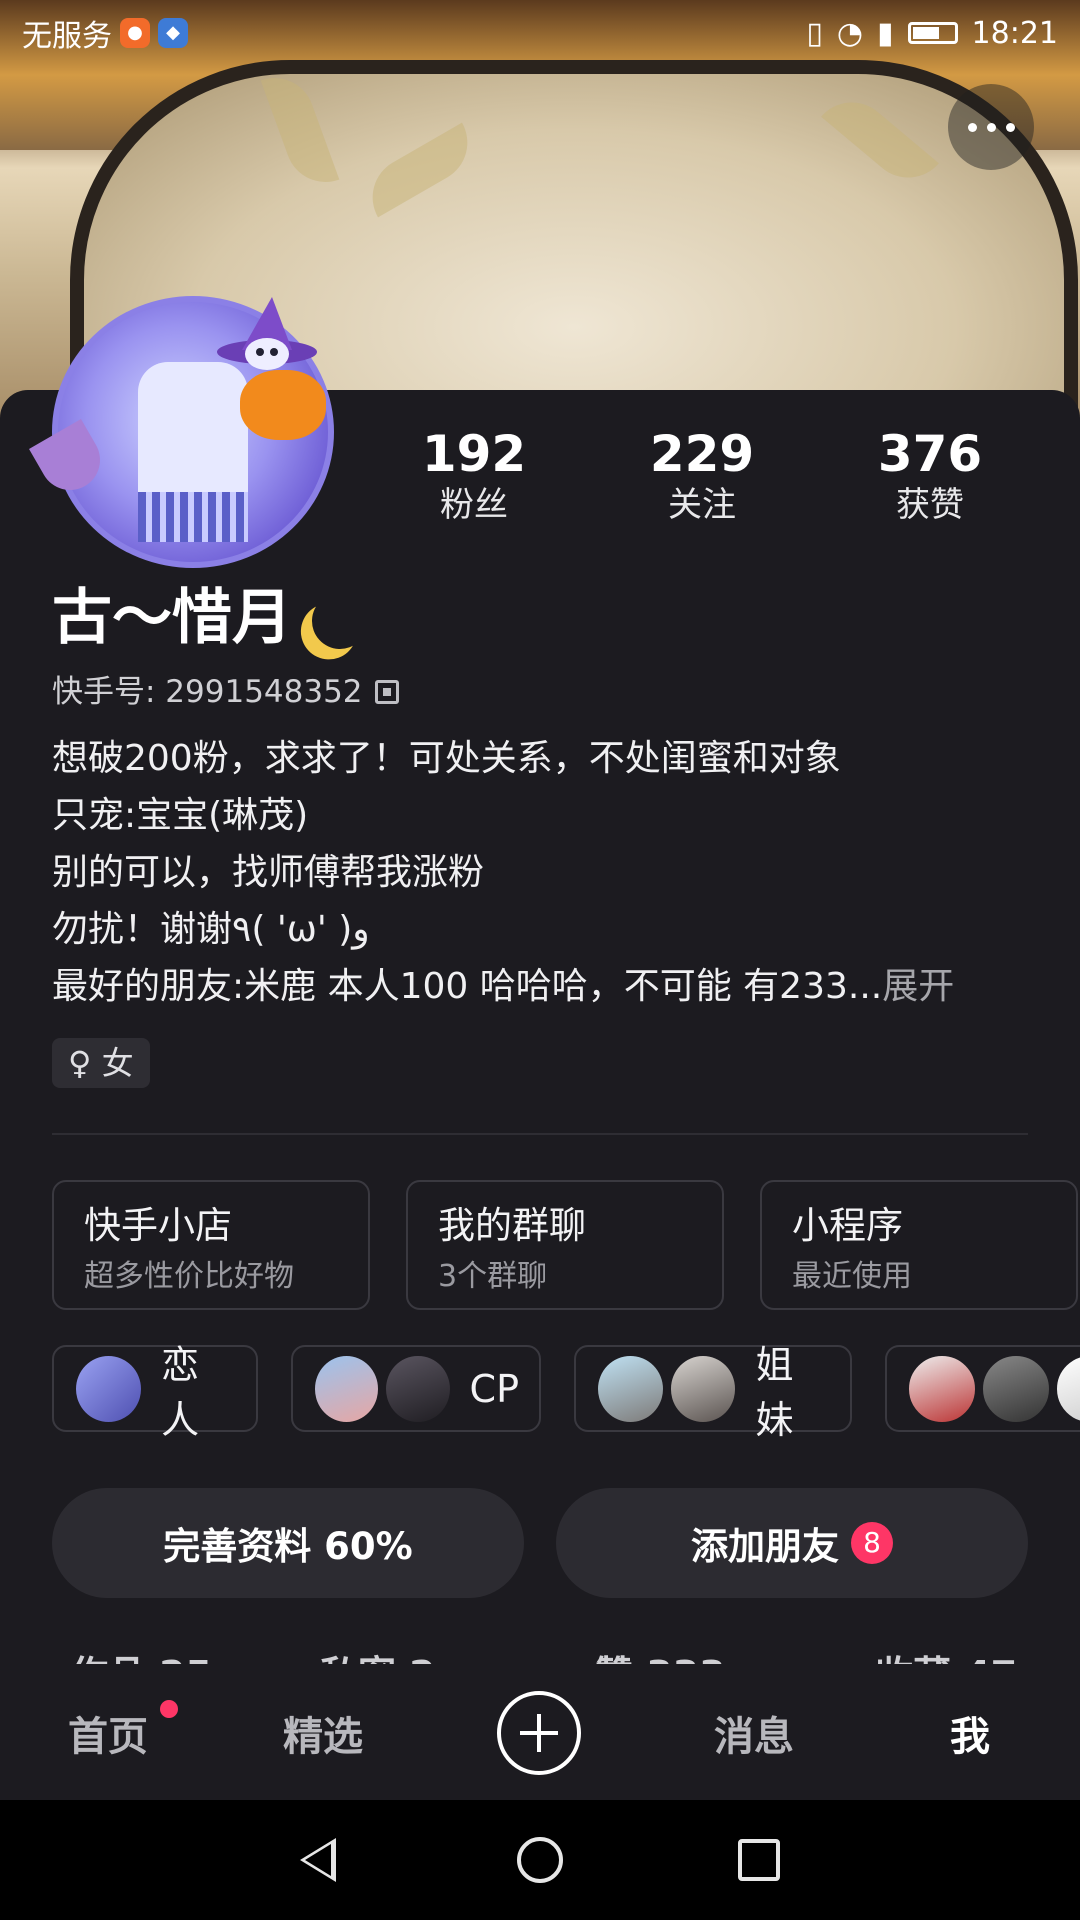  What do you see at coordinates (155, 1392) in the screenshot?
I see `relation-lover-chip: 恋人` at bounding box center [155, 1392].